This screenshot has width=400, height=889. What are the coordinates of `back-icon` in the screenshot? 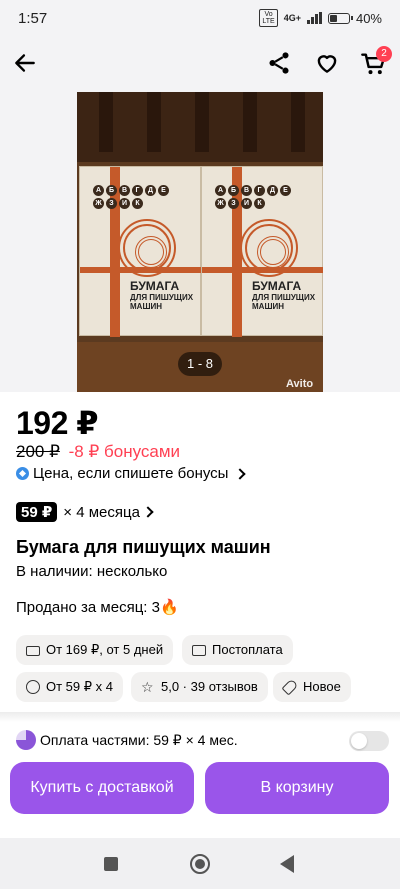 It's located at (287, 864).